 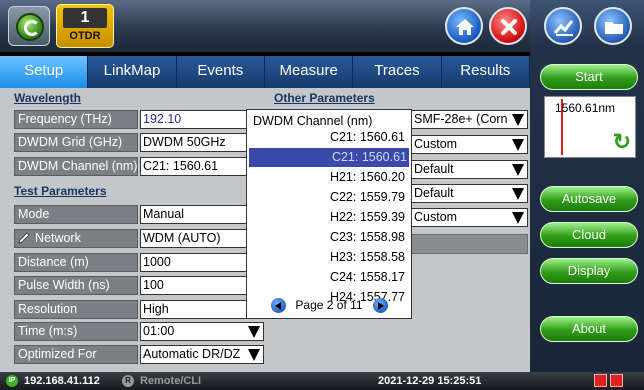 I want to click on home-icon, so click(x=465, y=27).